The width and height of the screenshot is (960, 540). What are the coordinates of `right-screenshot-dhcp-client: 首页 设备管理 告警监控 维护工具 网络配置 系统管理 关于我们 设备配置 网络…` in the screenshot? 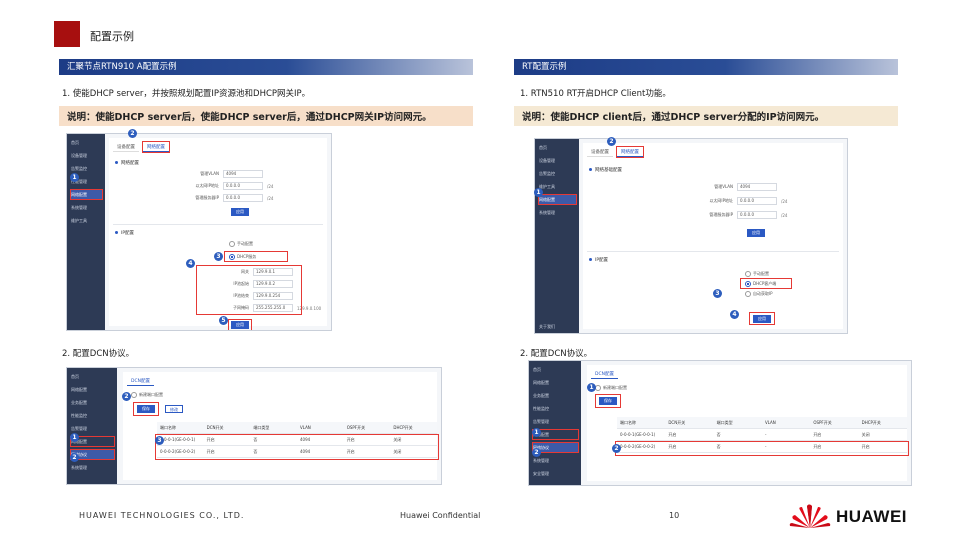 It's located at (691, 236).